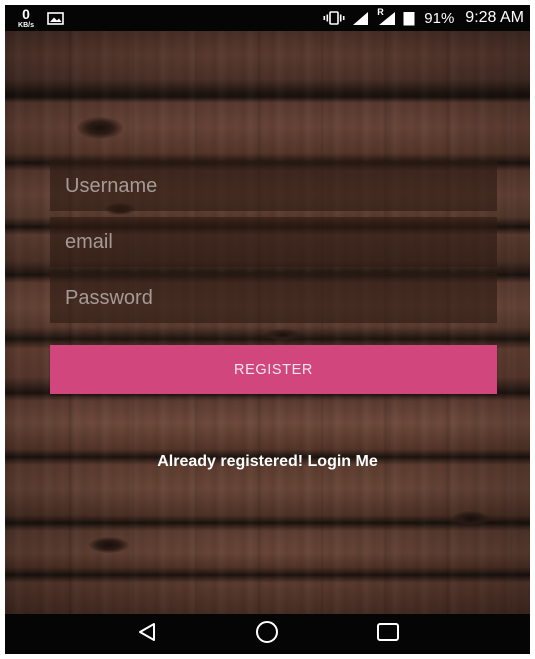 The width and height of the screenshot is (535, 659). I want to click on recents-button, so click(388, 634).